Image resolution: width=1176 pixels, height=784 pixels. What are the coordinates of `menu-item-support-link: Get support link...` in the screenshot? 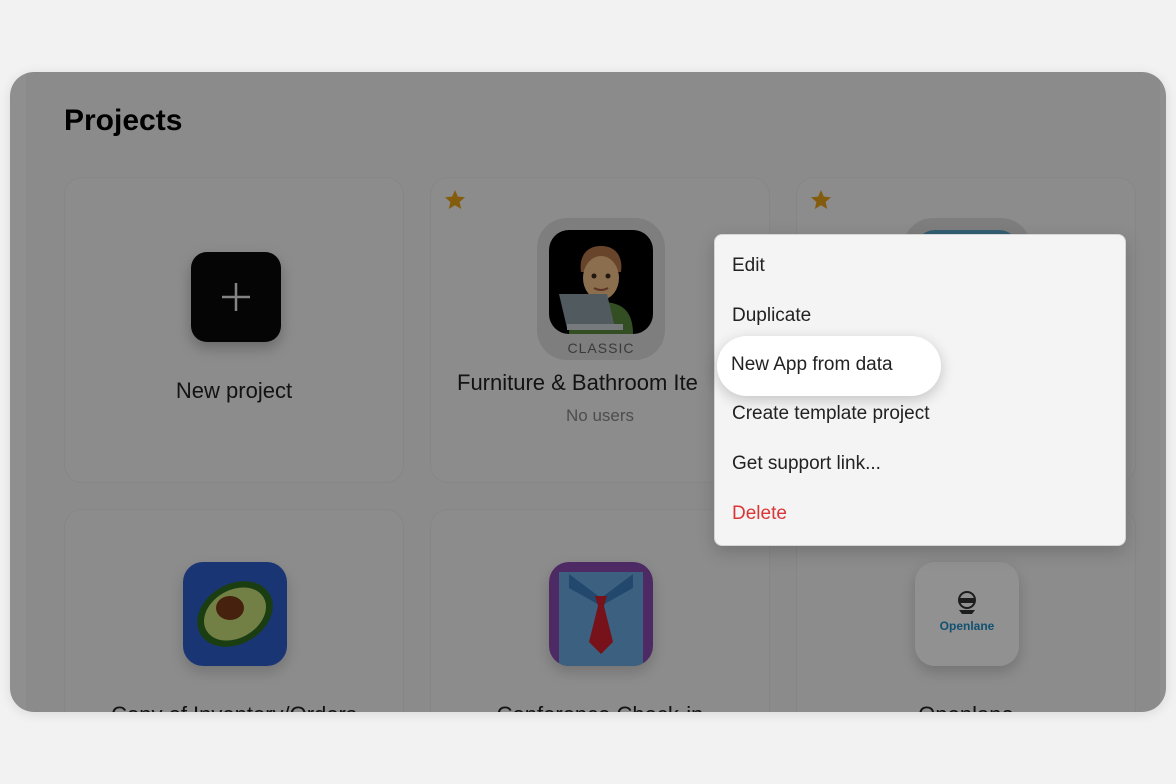 It's located at (806, 464).